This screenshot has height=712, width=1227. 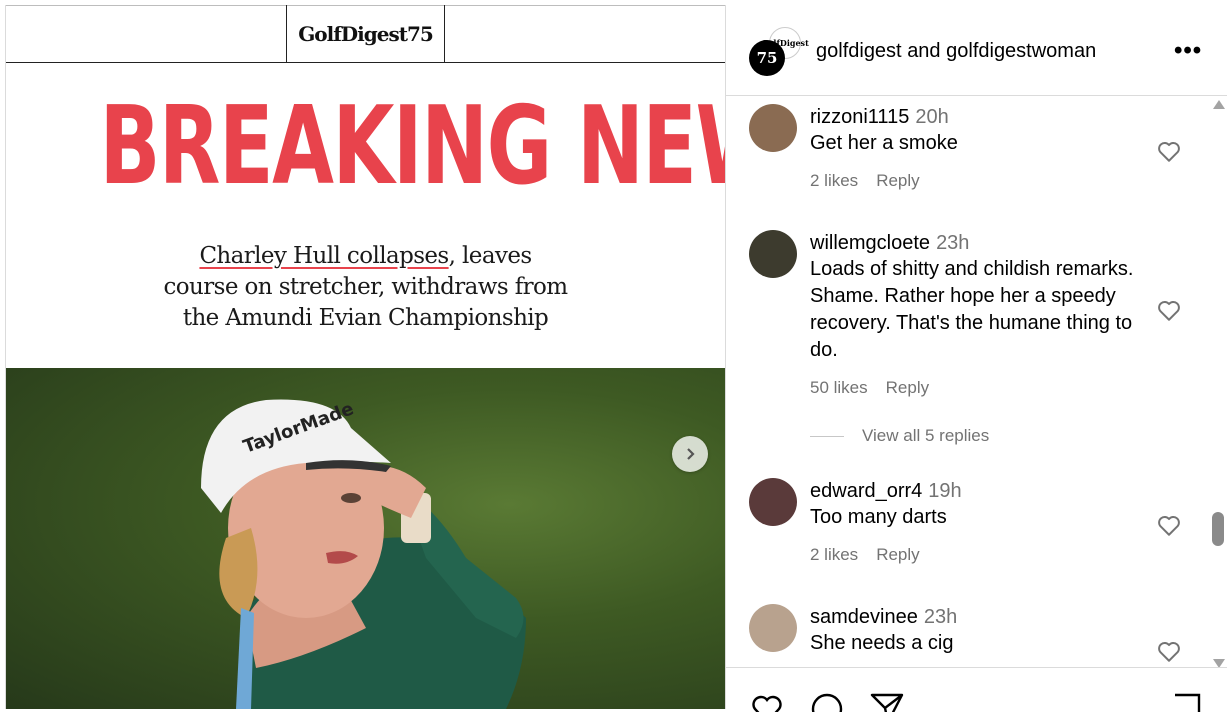 What do you see at coordinates (1188, 51) in the screenshot?
I see `more-options-button: •••` at bounding box center [1188, 51].